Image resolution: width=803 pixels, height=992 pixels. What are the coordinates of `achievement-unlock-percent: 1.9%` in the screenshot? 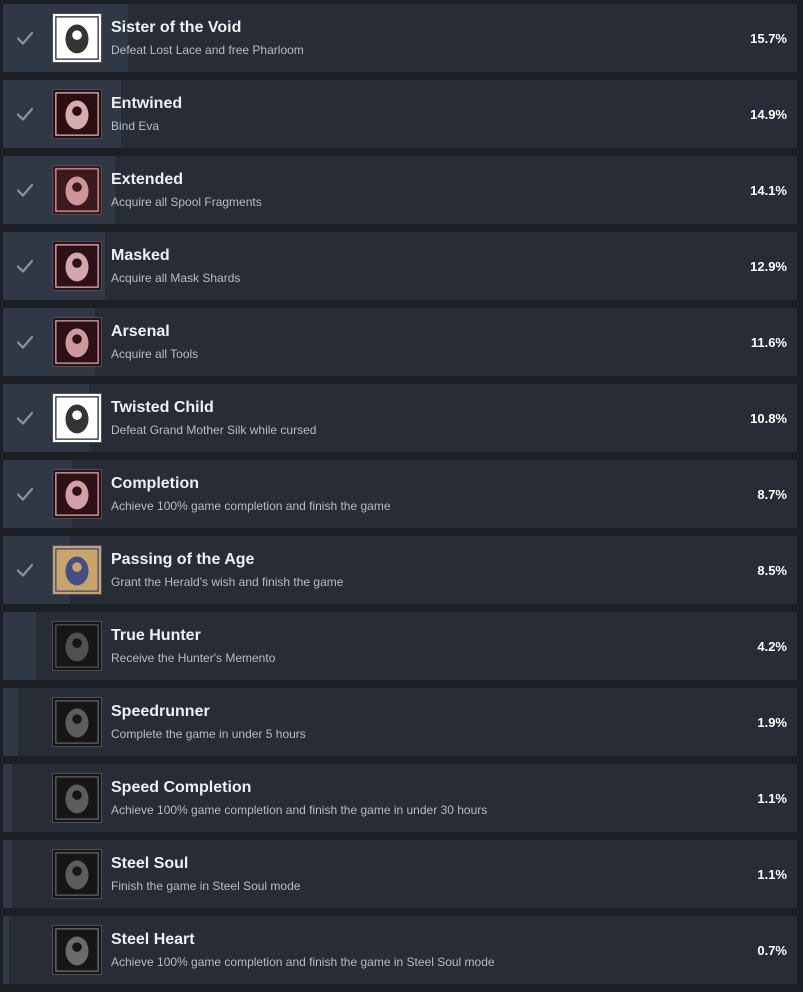 It's located at (772, 722).